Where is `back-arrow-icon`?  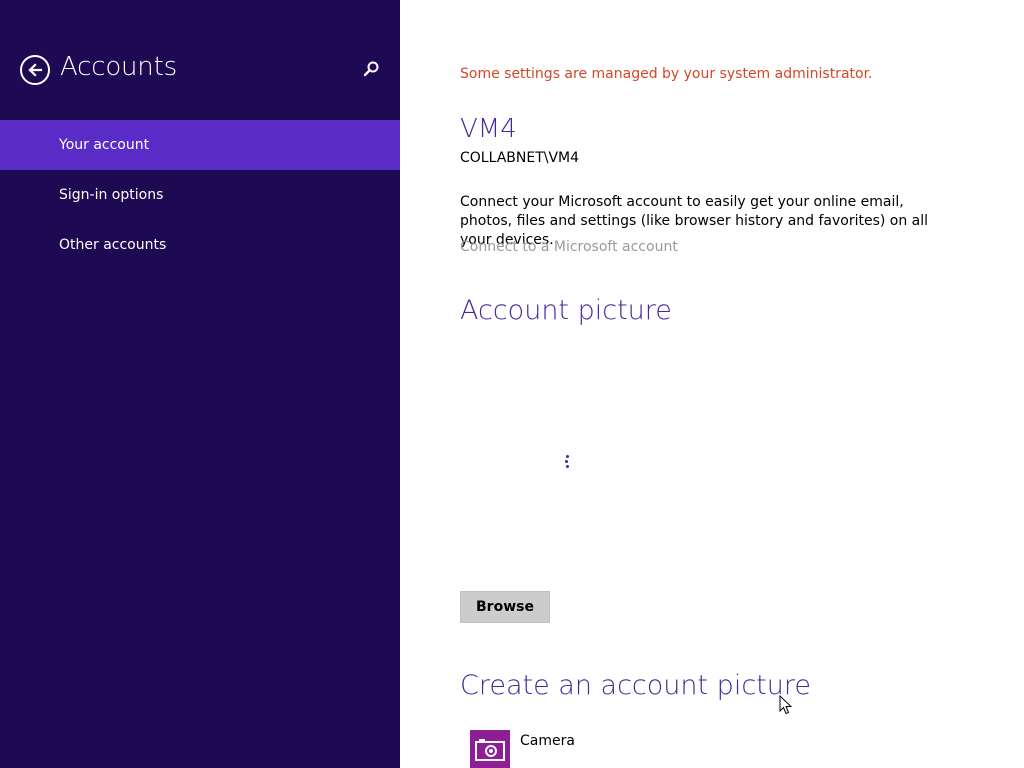 back-arrow-icon is located at coordinates (35, 70).